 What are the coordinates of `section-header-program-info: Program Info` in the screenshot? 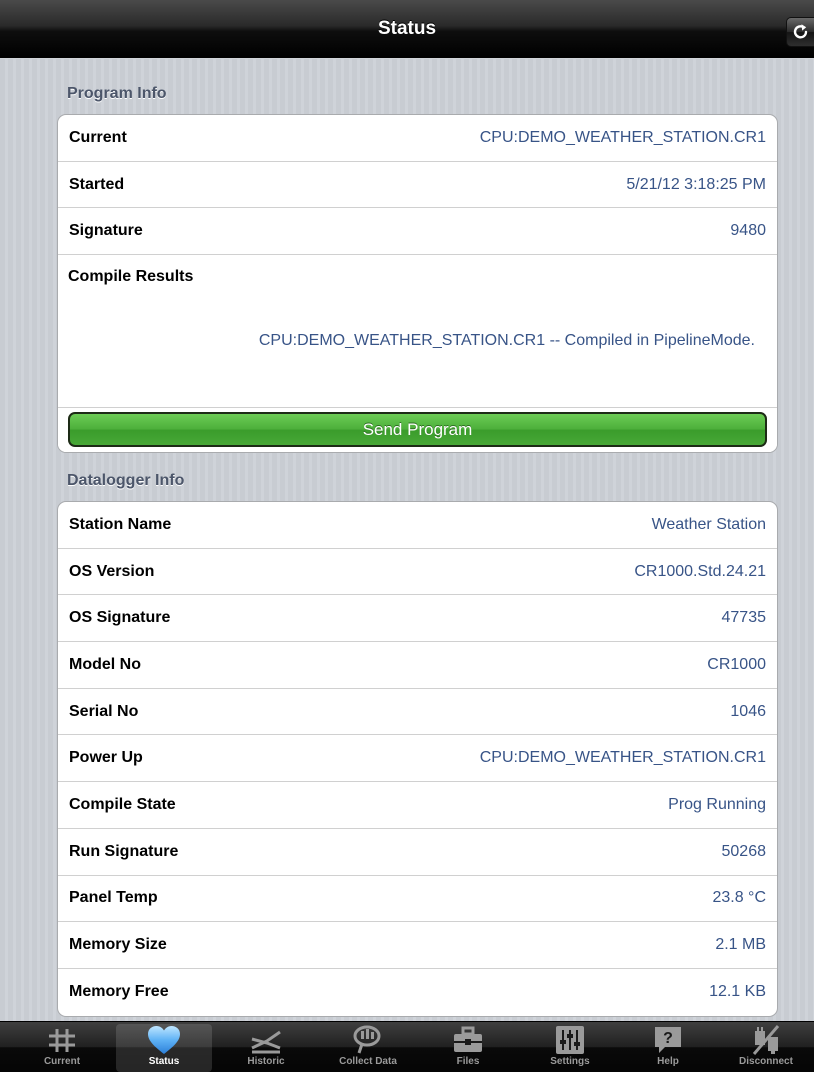 It's located at (117, 93).